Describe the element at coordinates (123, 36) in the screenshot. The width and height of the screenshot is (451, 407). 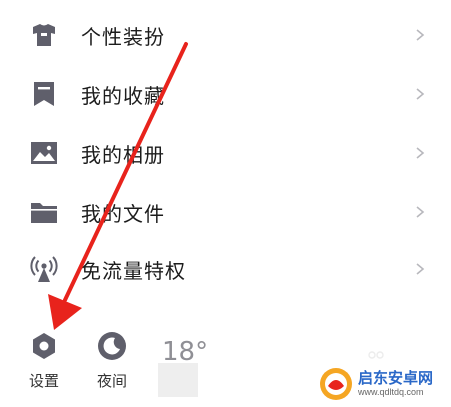
I see `menu-item-label: 个性装扮` at that location.